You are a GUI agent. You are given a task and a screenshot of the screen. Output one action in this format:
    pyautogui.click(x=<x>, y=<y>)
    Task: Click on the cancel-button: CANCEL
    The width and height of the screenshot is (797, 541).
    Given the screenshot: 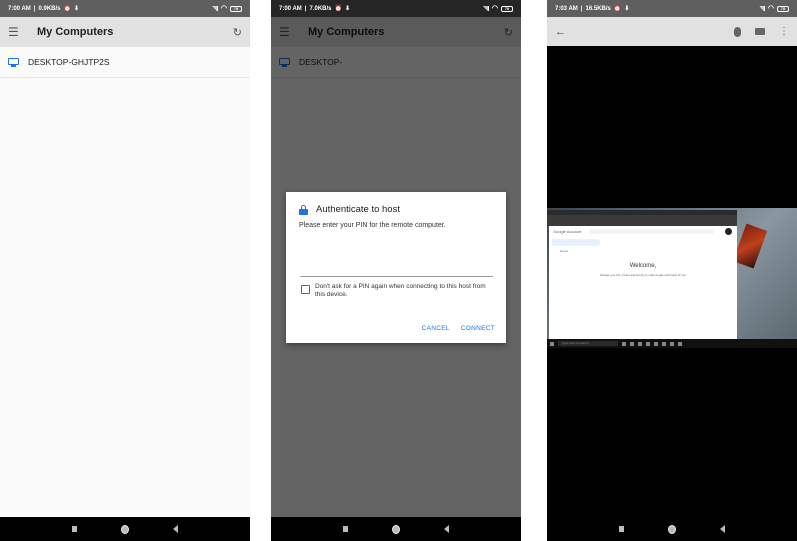 What is the action you would take?
    pyautogui.click(x=436, y=328)
    